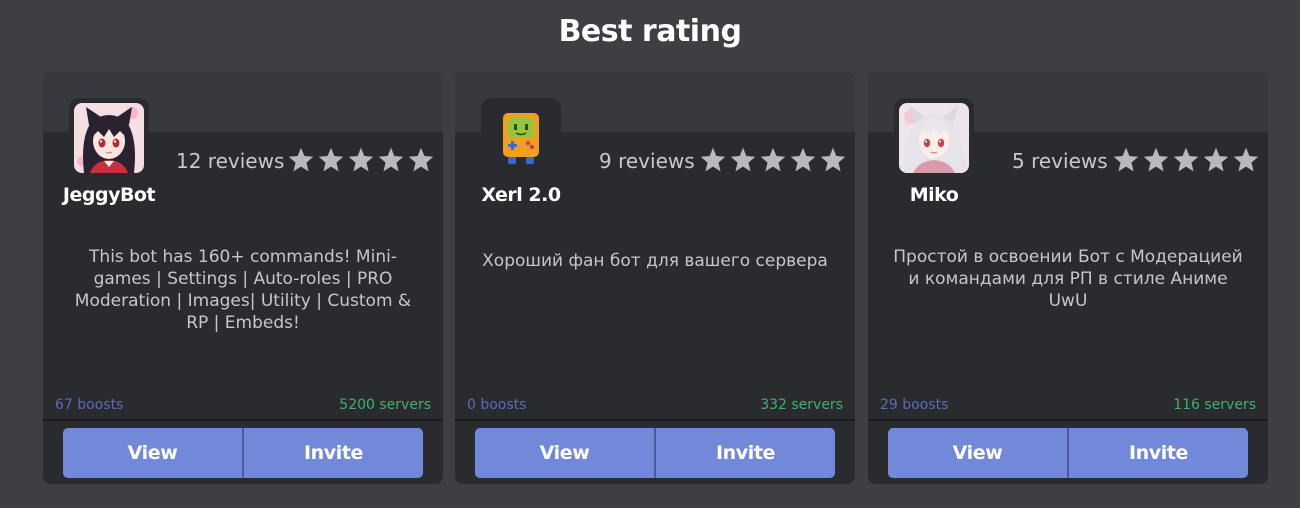 The image size is (1300, 508). I want to click on bot-name: Xerl 2.0, so click(521, 195).